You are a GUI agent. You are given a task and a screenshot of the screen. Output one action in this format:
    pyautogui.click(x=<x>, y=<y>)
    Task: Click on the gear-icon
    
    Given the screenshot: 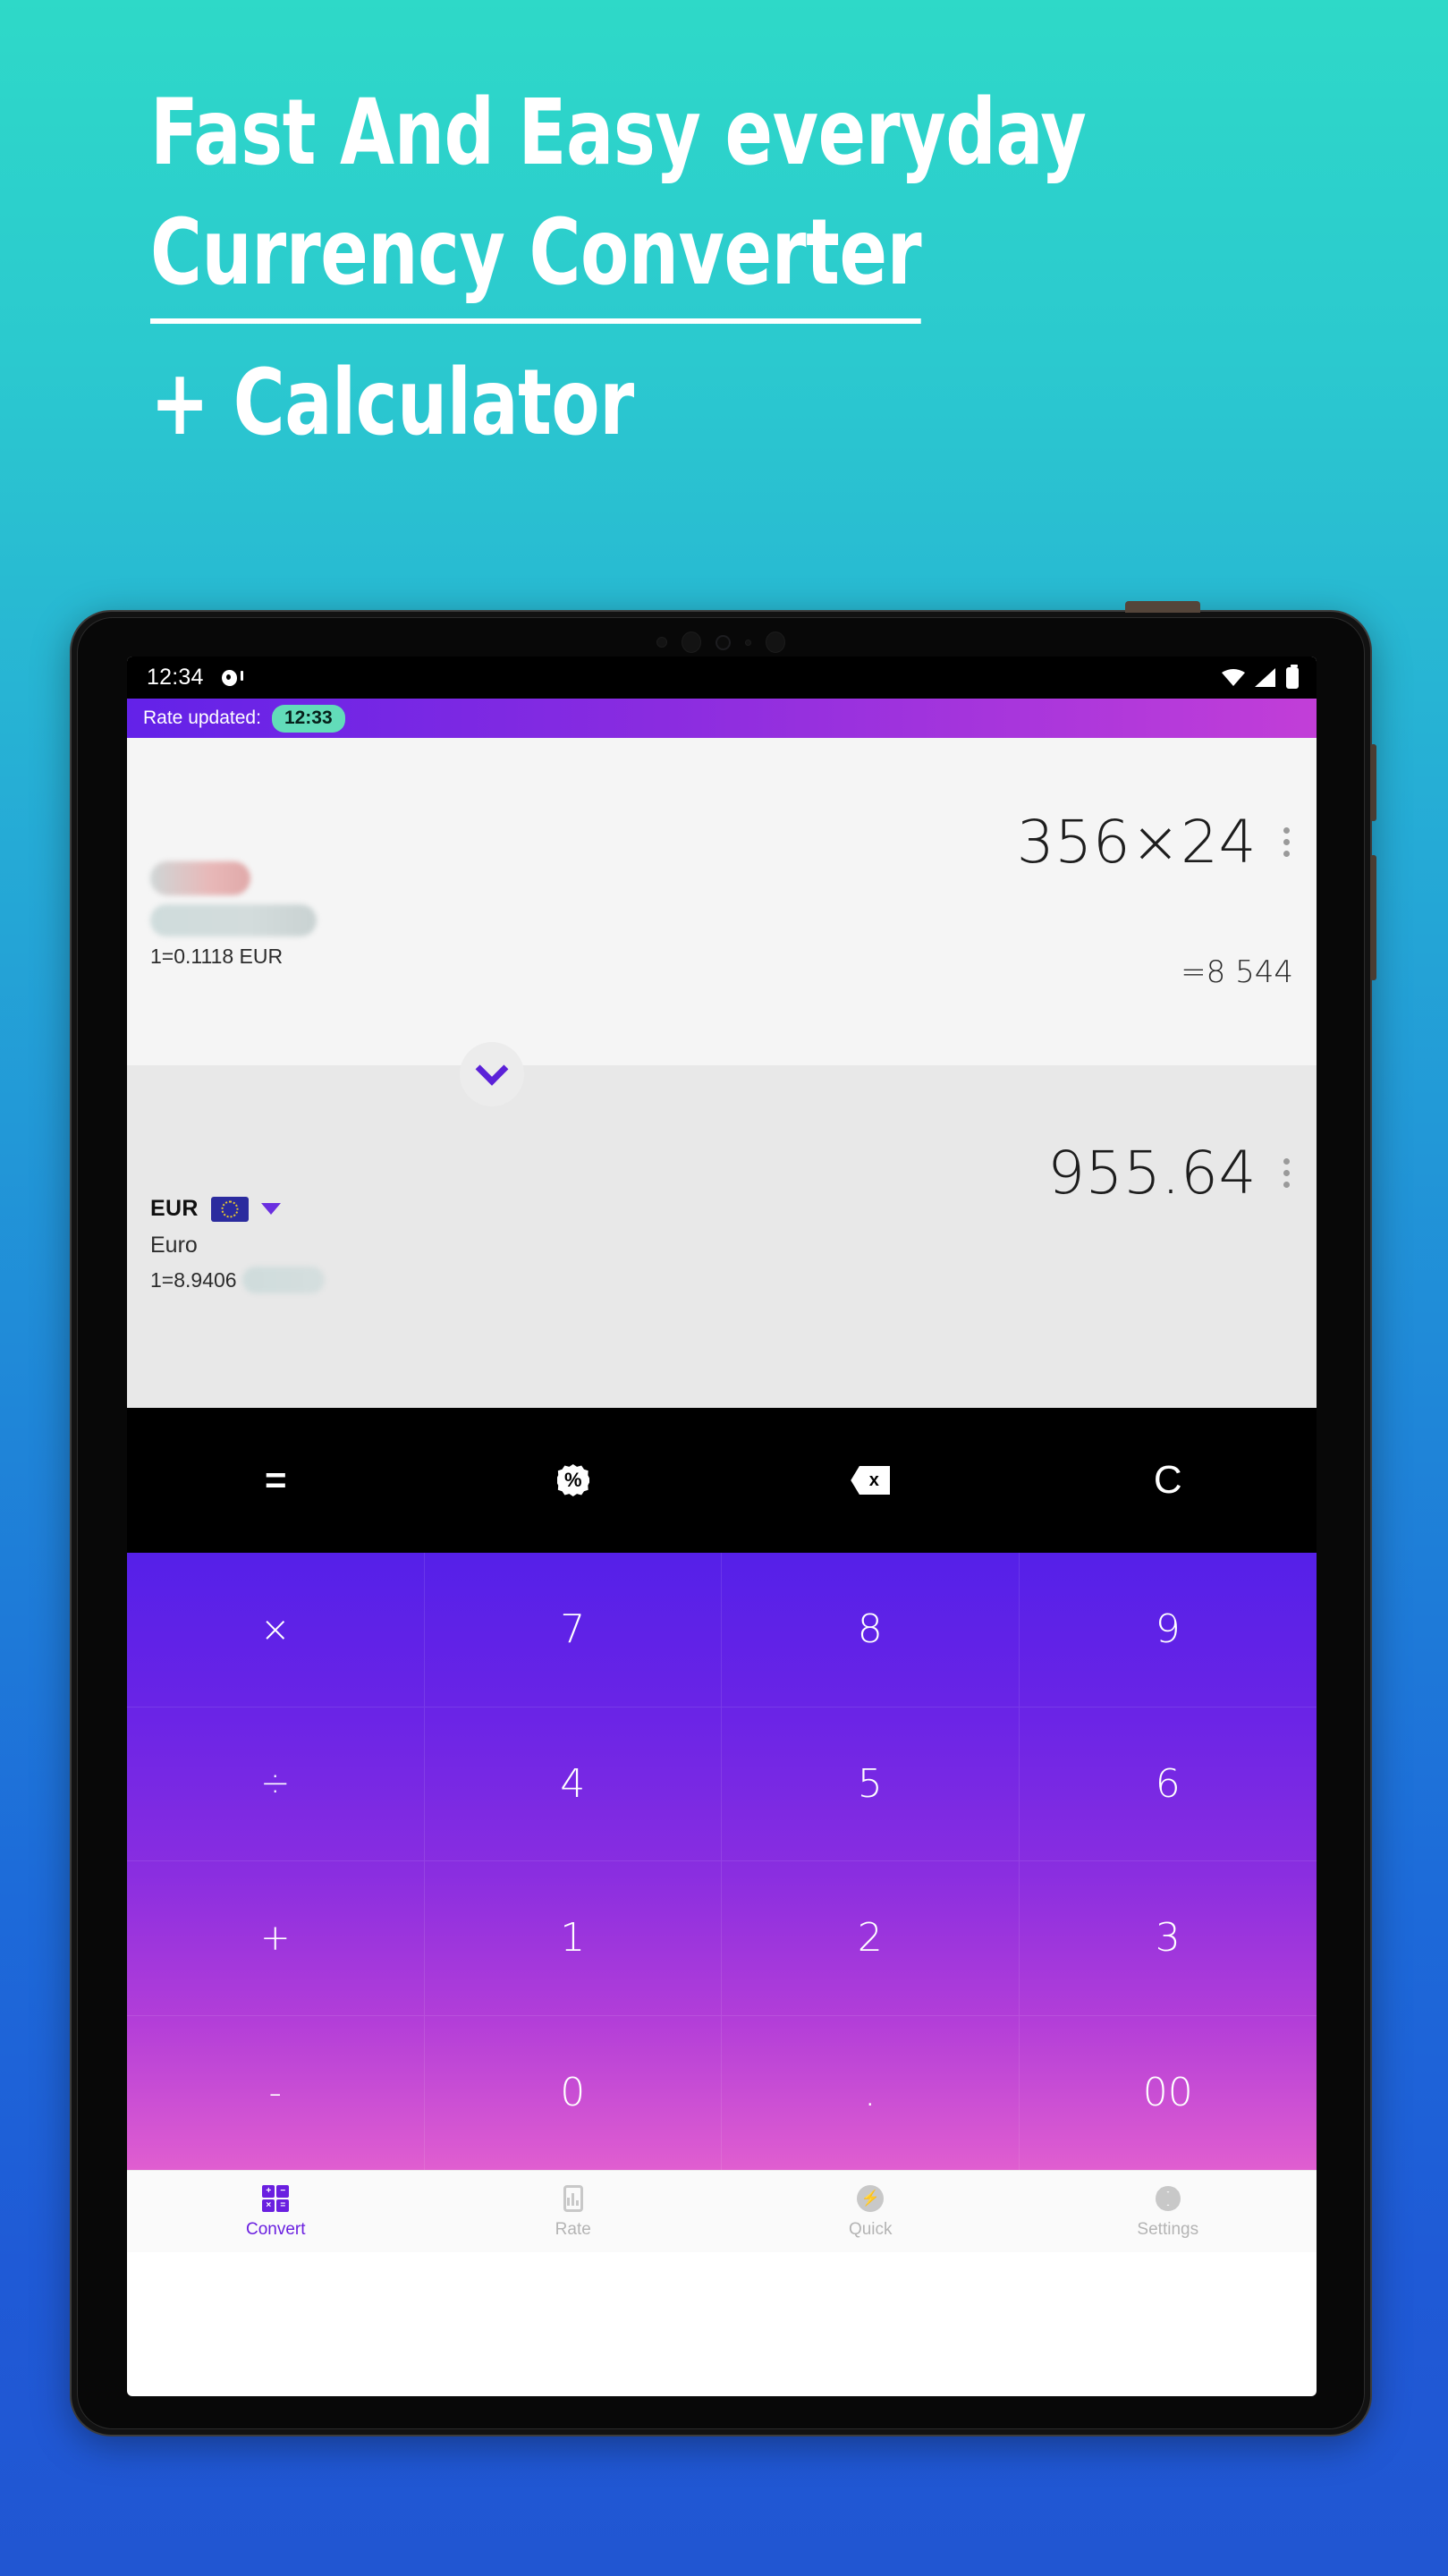 What is the action you would take?
    pyautogui.click(x=1168, y=2198)
    